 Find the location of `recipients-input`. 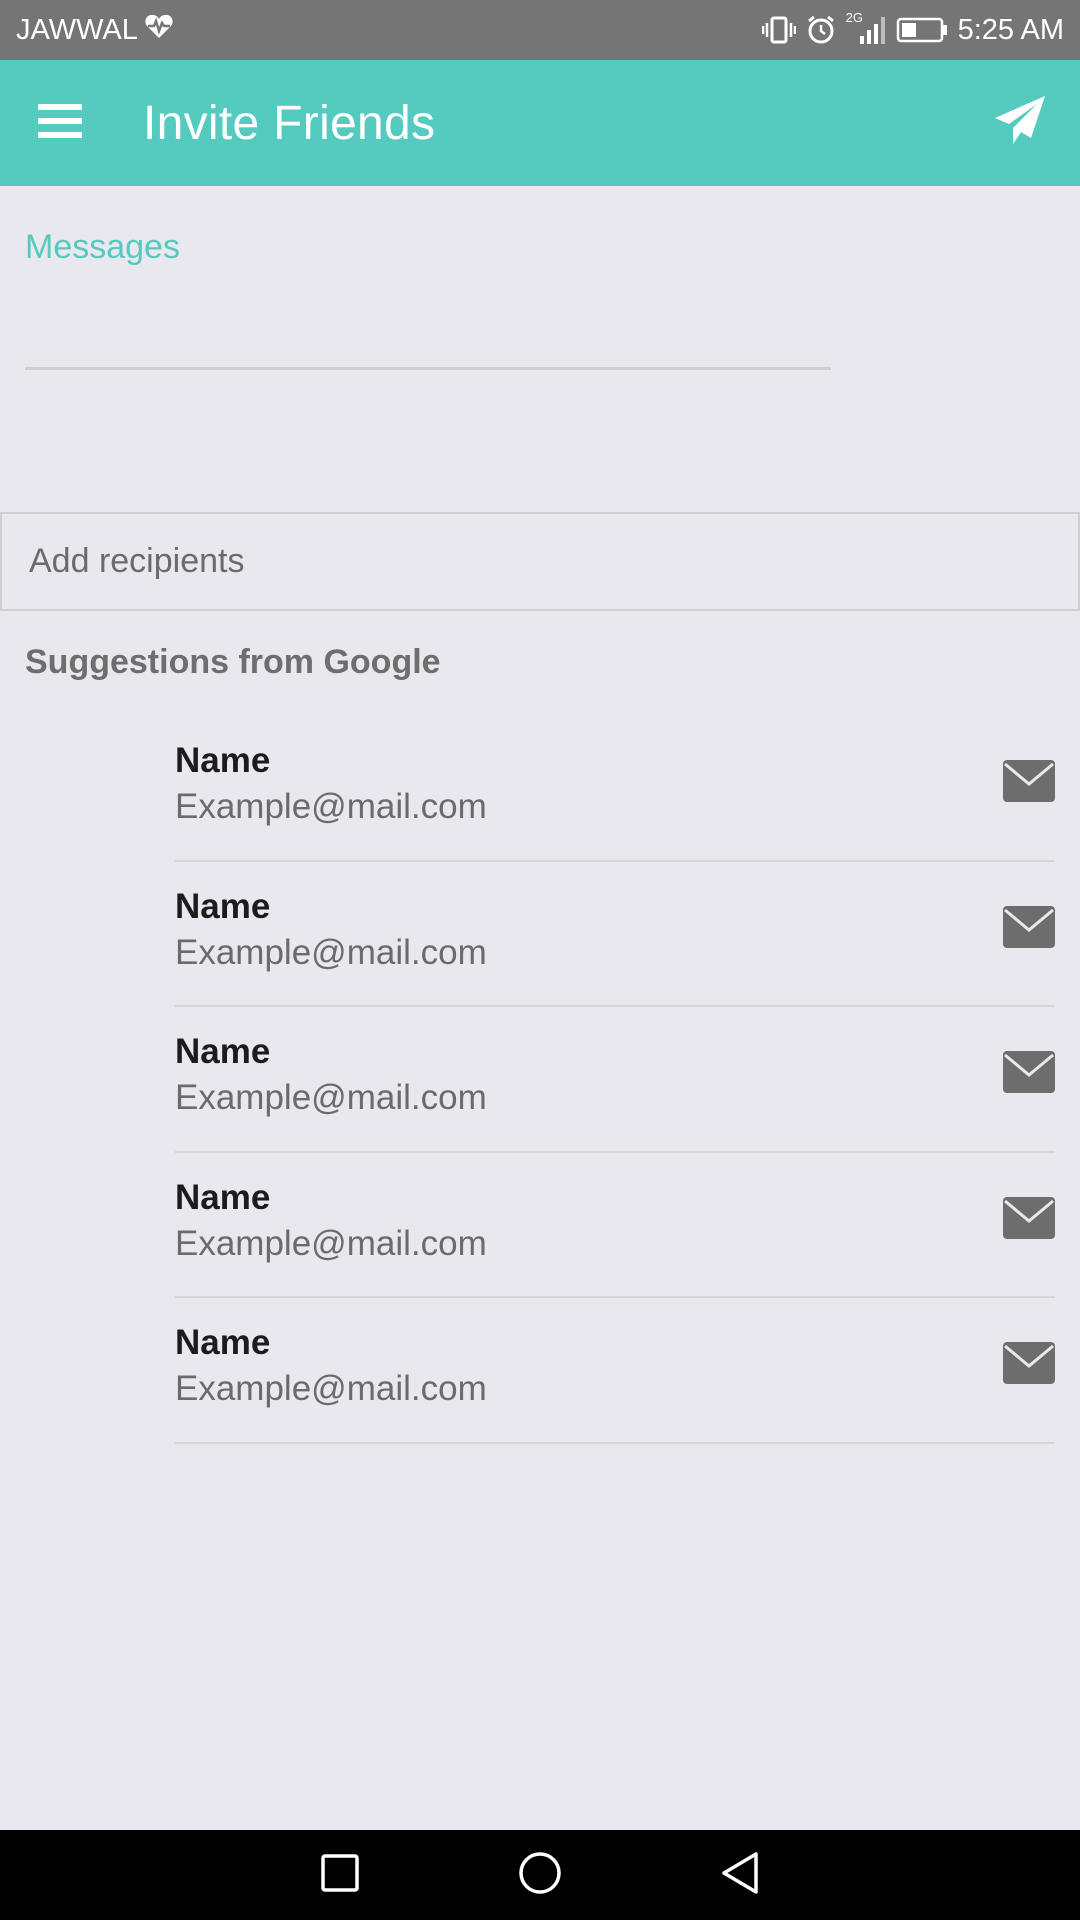

recipients-input is located at coordinates (540, 561).